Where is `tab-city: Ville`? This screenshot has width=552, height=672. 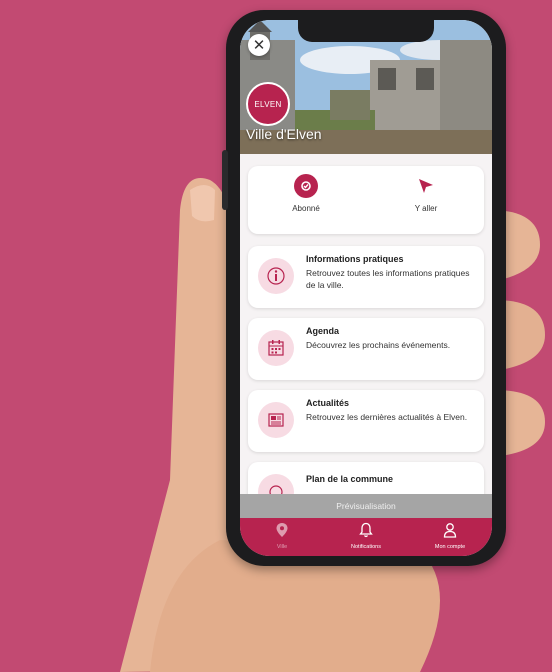 tab-city: Ville is located at coordinates (282, 536).